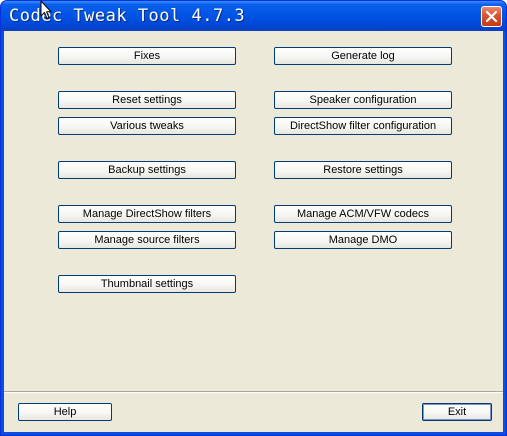 The height and width of the screenshot is (436, 507). Describe the element at coordinates (147, 56) in the screenshot. I see `fixes-button: Fixes` at that location.